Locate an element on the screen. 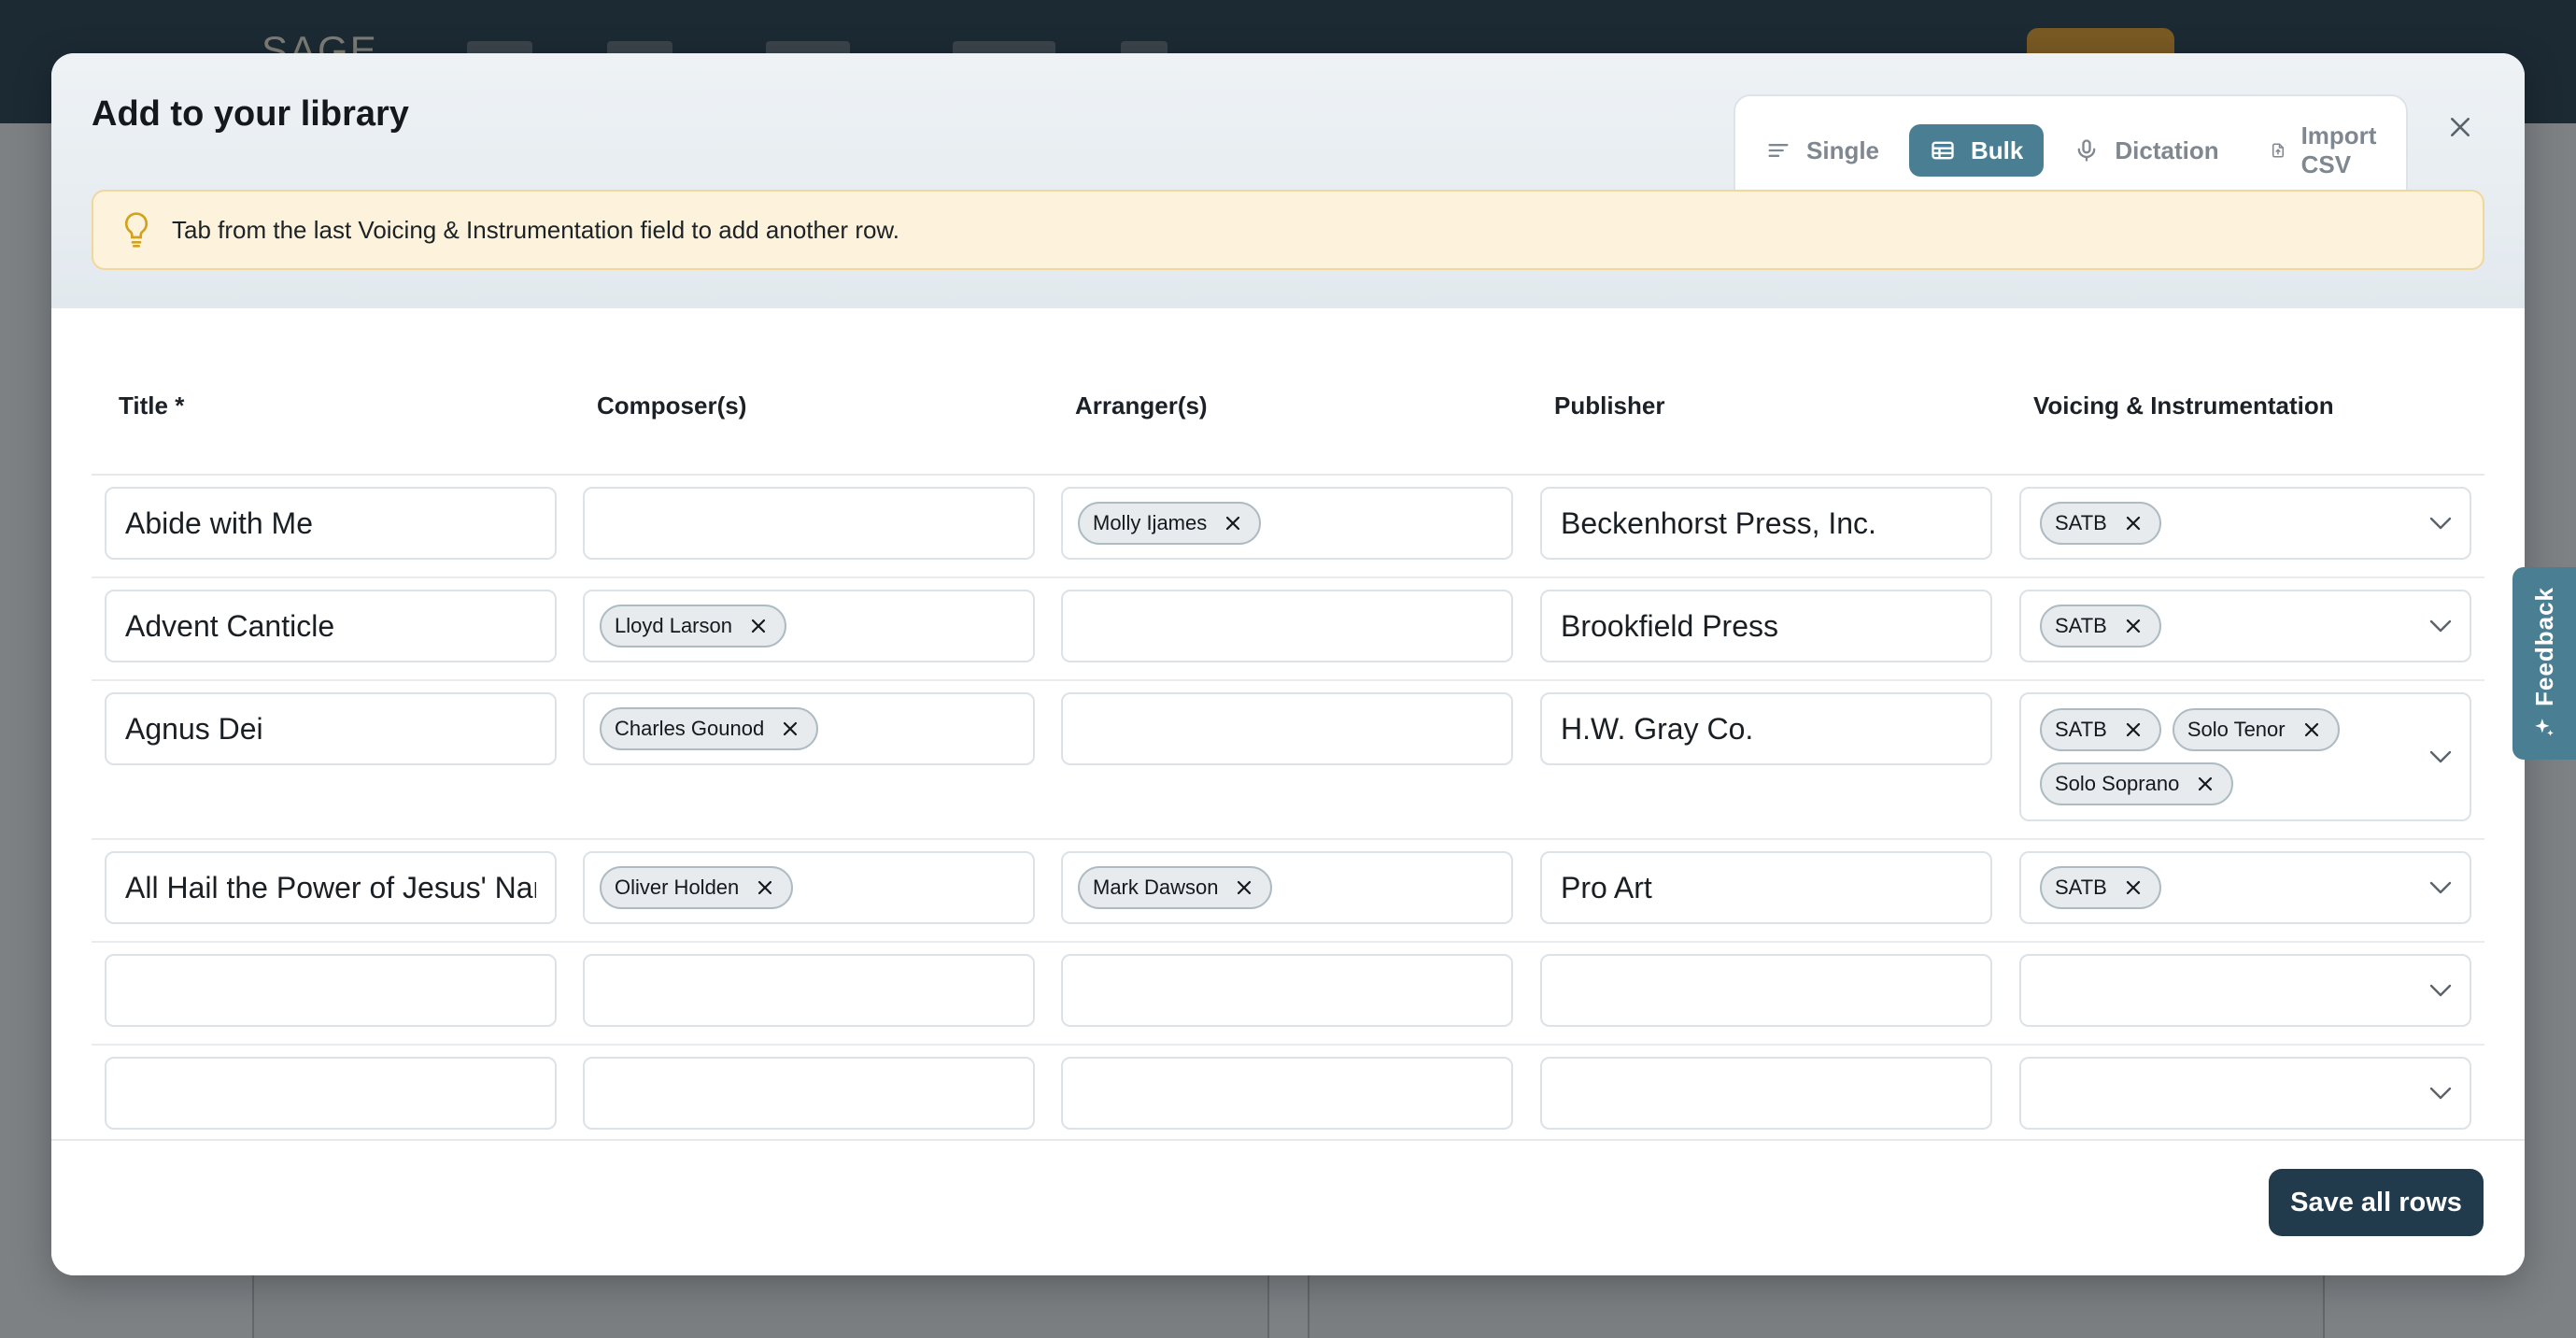 The width and height of the screenshot is (2576, 1338). voicing-chip-label: Solo Soprano is located at coordinates (2117, 783).